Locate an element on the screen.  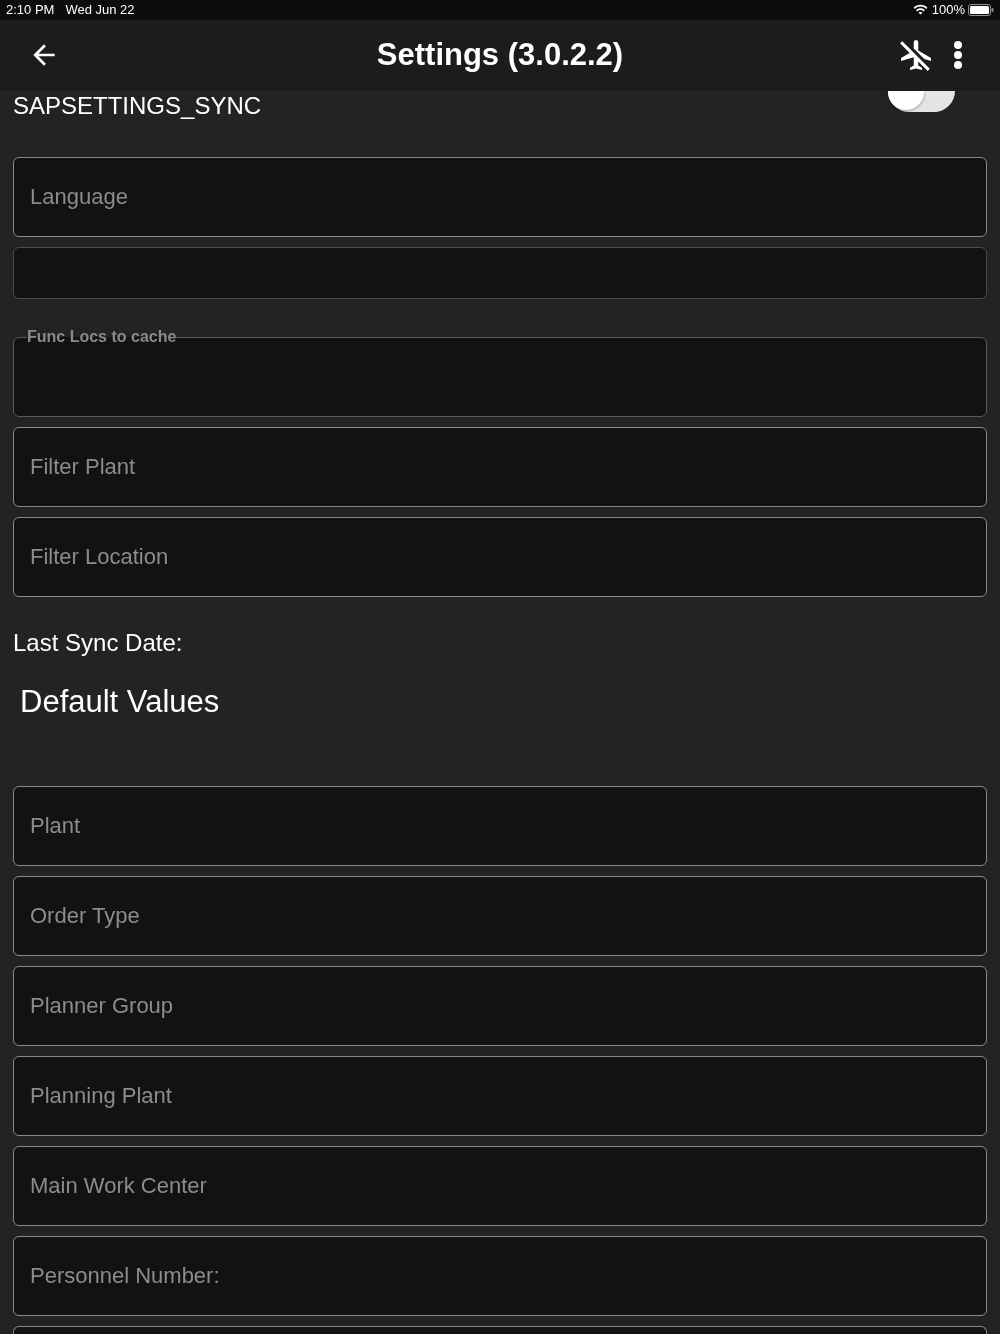
more-icon is located at coordinates (958, 55).